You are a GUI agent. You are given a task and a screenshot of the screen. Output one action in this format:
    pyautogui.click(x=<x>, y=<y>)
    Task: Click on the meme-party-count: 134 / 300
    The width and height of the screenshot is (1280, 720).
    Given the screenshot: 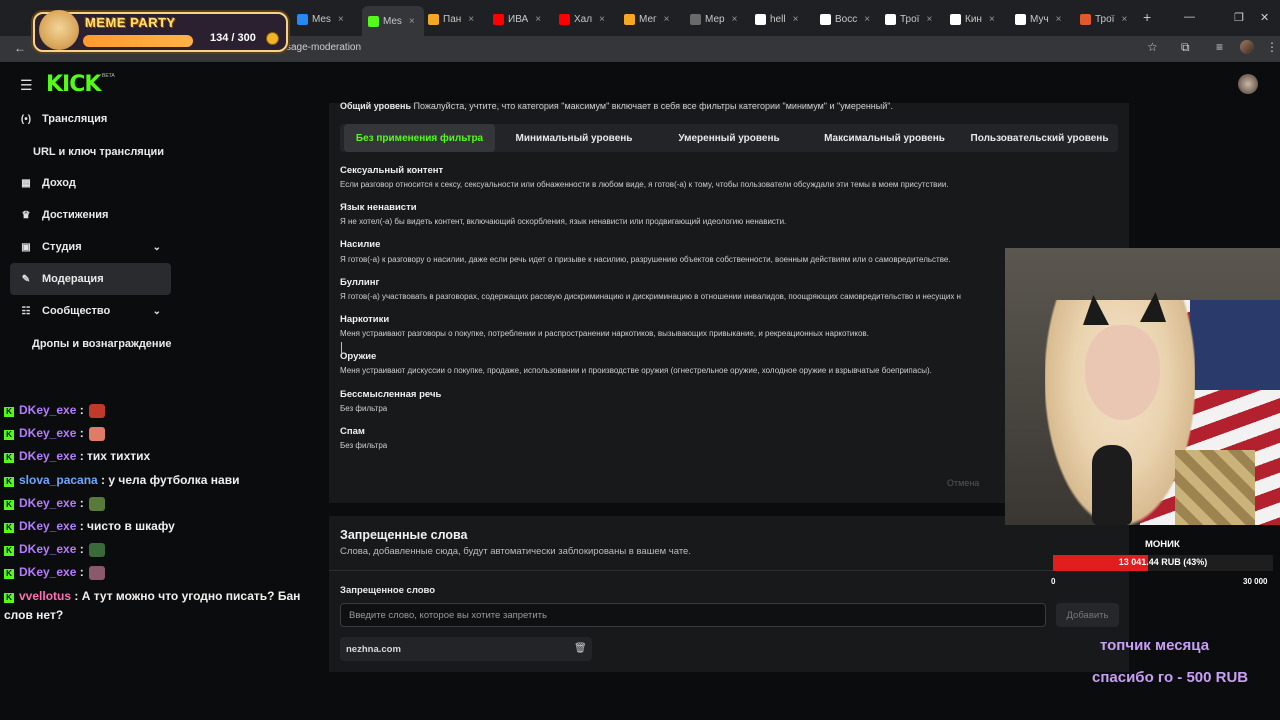 What is the action you would take?
    pyautogui.click(x=233, y=38)
    